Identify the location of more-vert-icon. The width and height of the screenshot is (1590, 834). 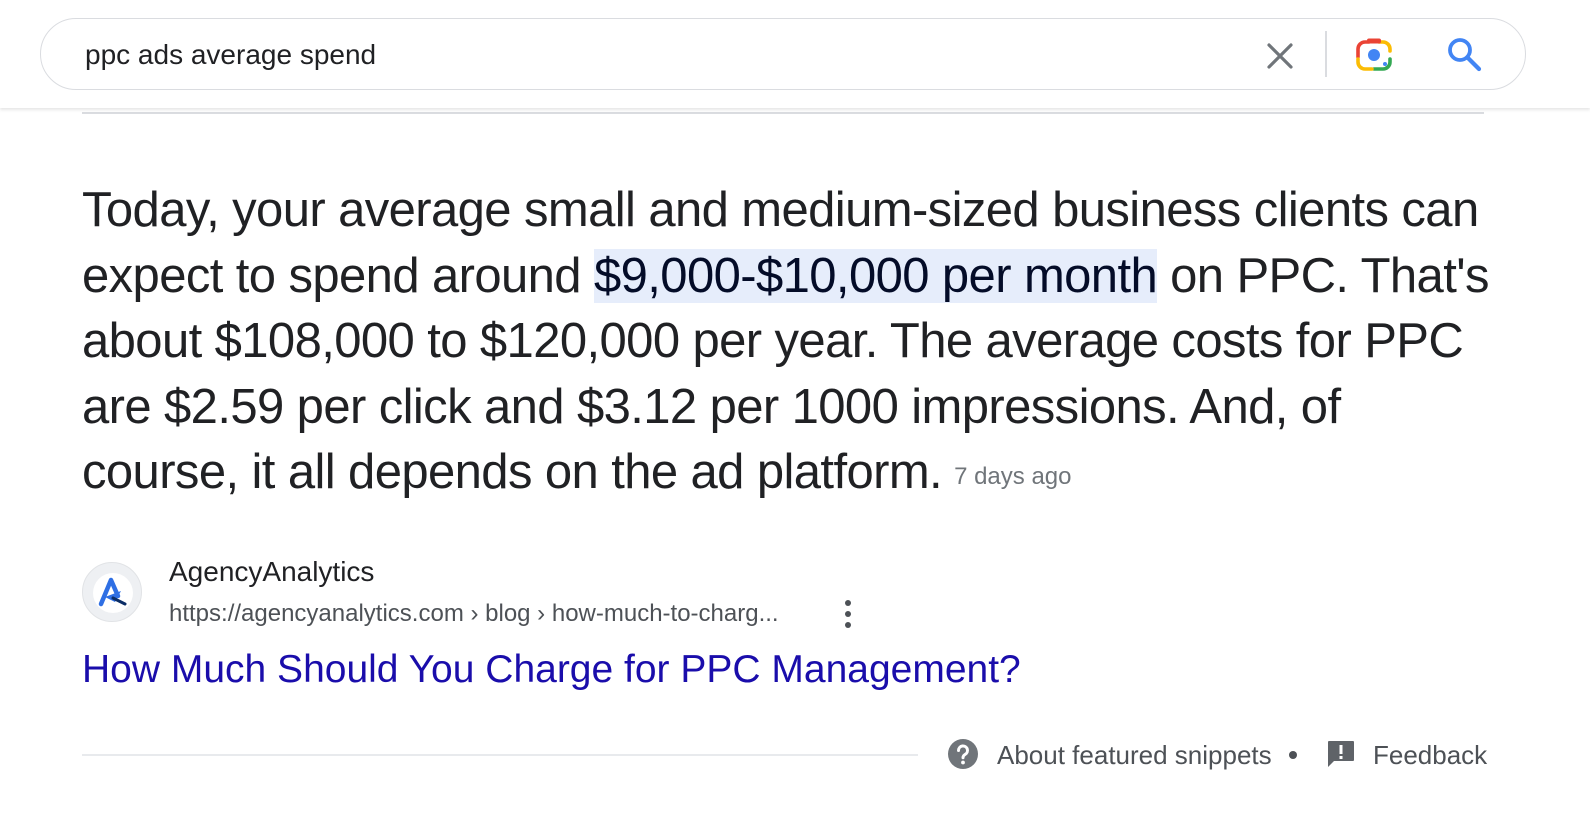
(848, 614).